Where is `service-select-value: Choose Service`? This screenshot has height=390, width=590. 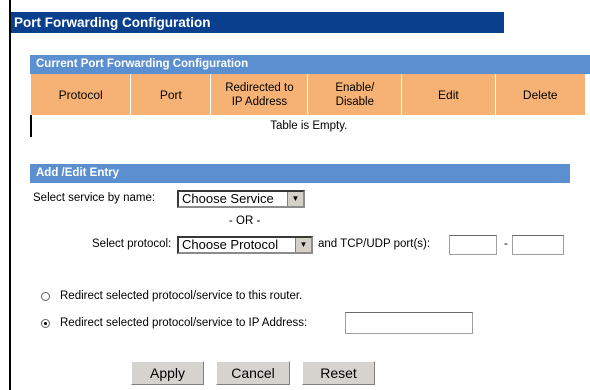
service-select-value: Choose Service is located at coordinates (228, 198).